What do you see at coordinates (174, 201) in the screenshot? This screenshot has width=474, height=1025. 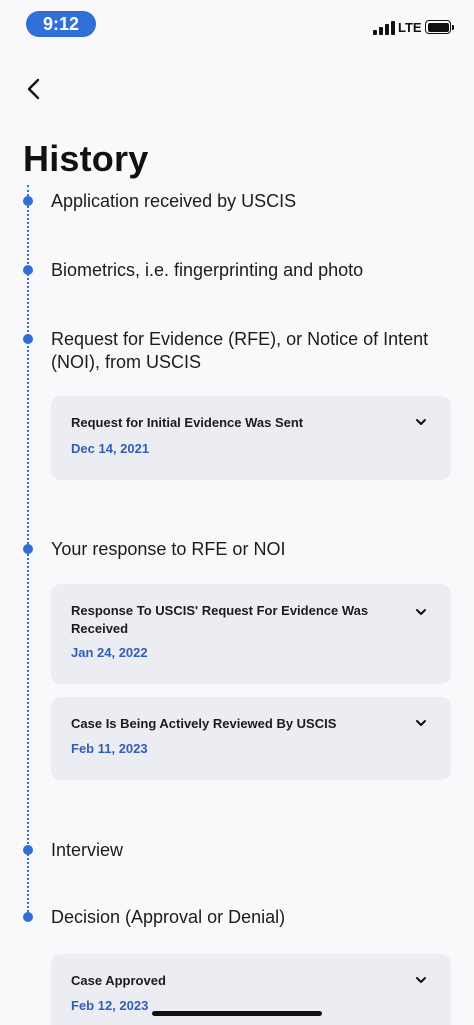 I see `step-application-received: Application received by USCIS` at bounding box center [174, 201].